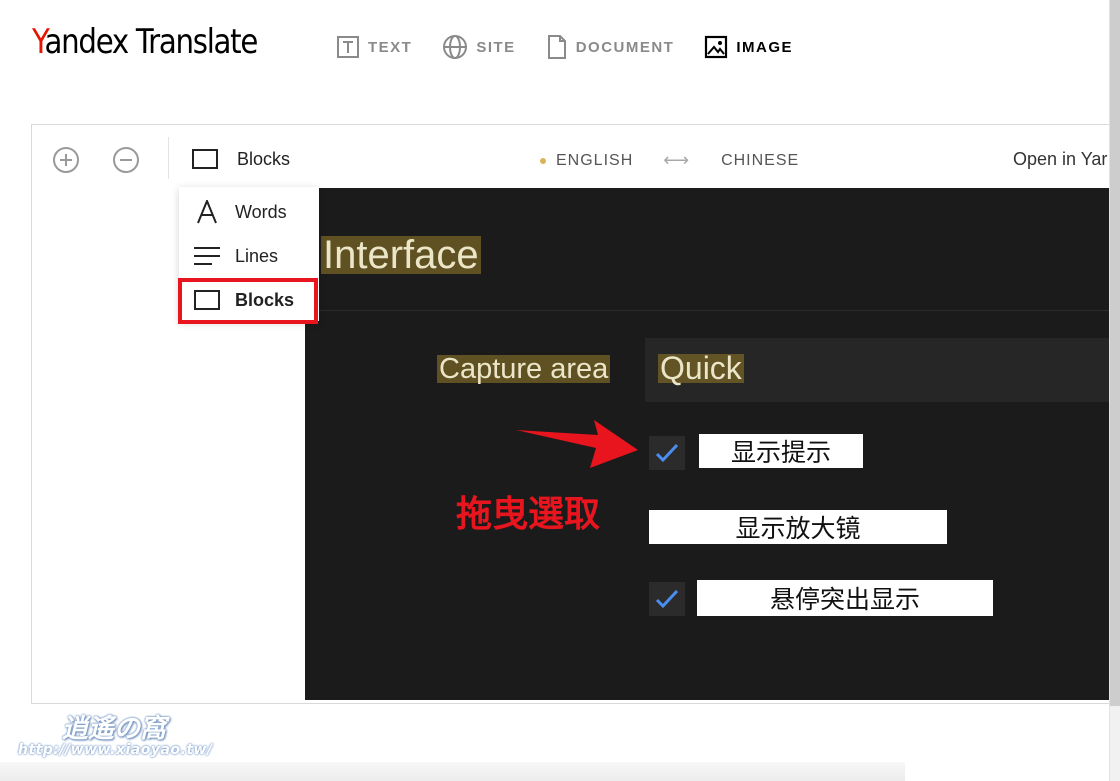 The height and width of the screenshot is (781, 1120). I want to click on menu-item-blocks: Blocks, so click(249, 300).